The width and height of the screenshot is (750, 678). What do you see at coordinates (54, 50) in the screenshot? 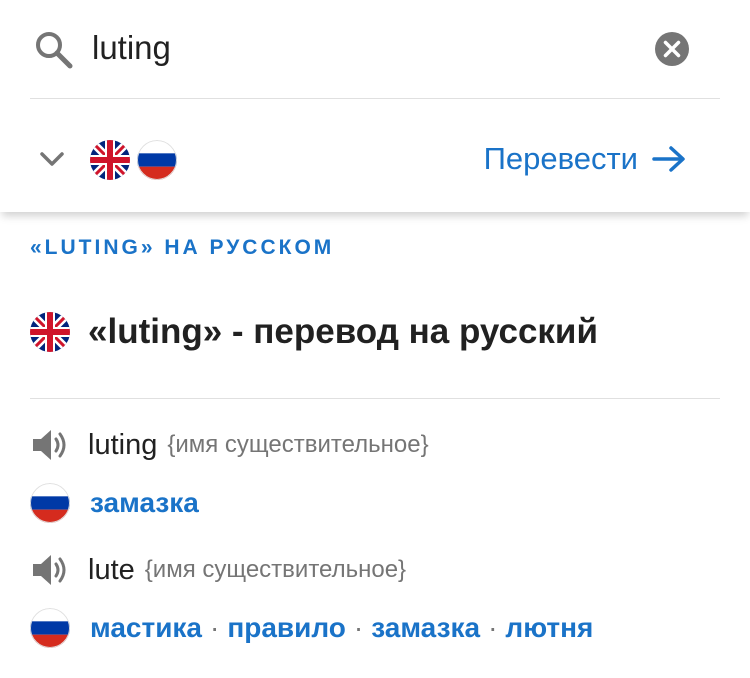
I see `search-icon` at bounding box center [54, 50].